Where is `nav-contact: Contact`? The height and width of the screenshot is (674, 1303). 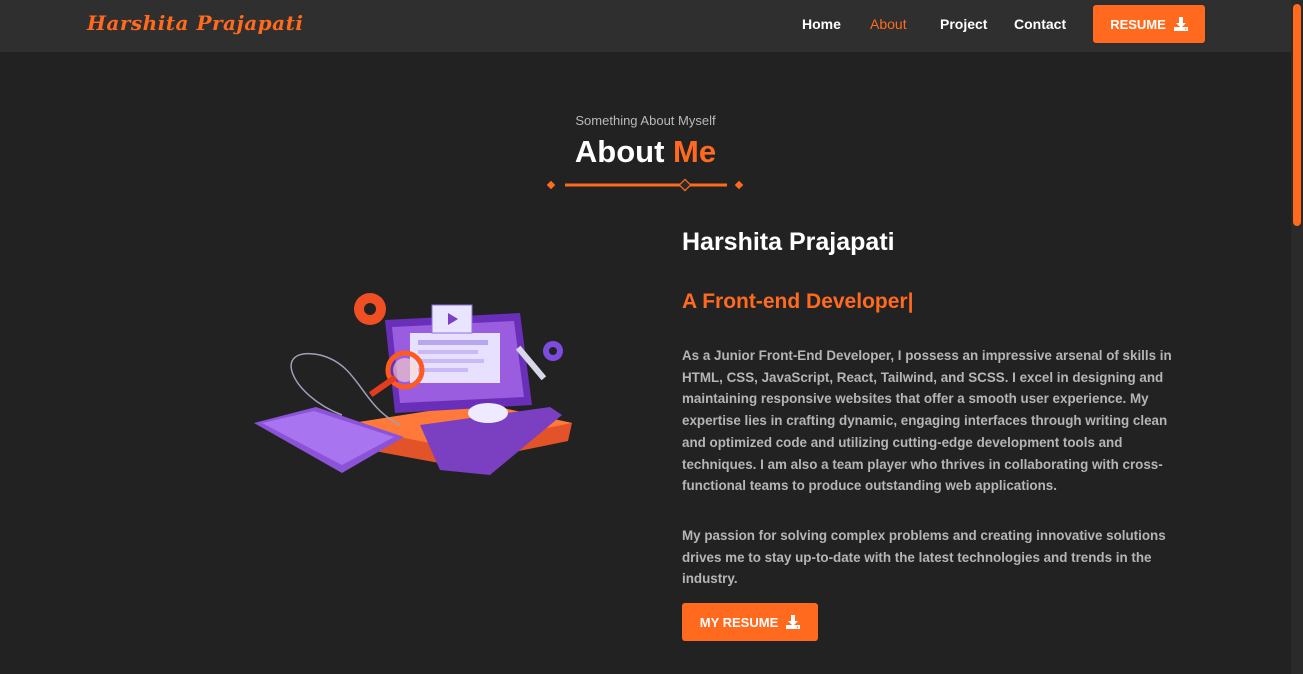 nav-contact: Contact is located at coordinates (1040, 24).